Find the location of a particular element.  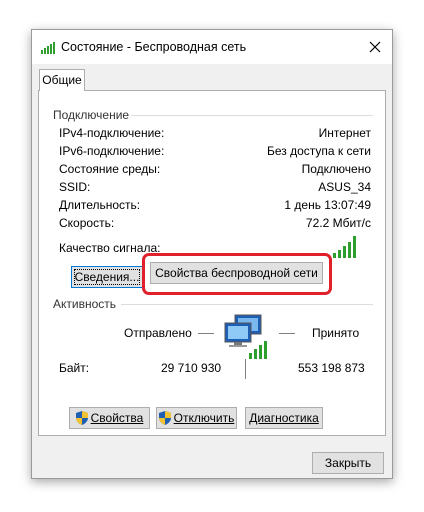

disable-label: Отключить is located at coordinates (204, 418).